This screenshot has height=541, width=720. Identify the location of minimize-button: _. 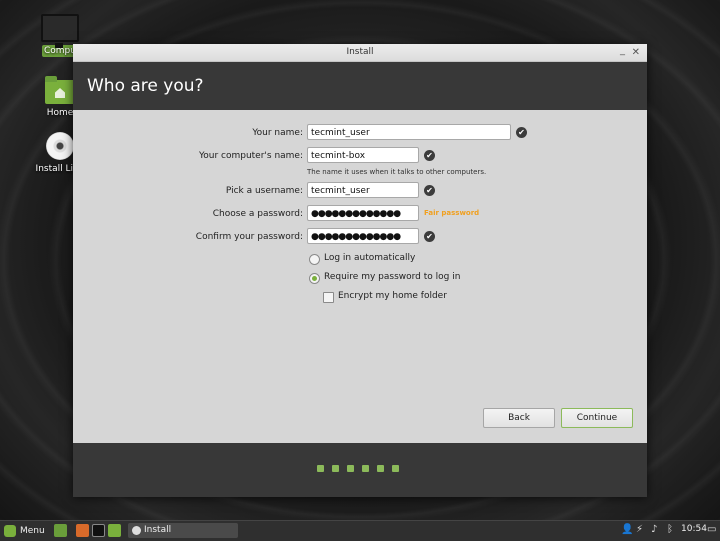
(622, 50).